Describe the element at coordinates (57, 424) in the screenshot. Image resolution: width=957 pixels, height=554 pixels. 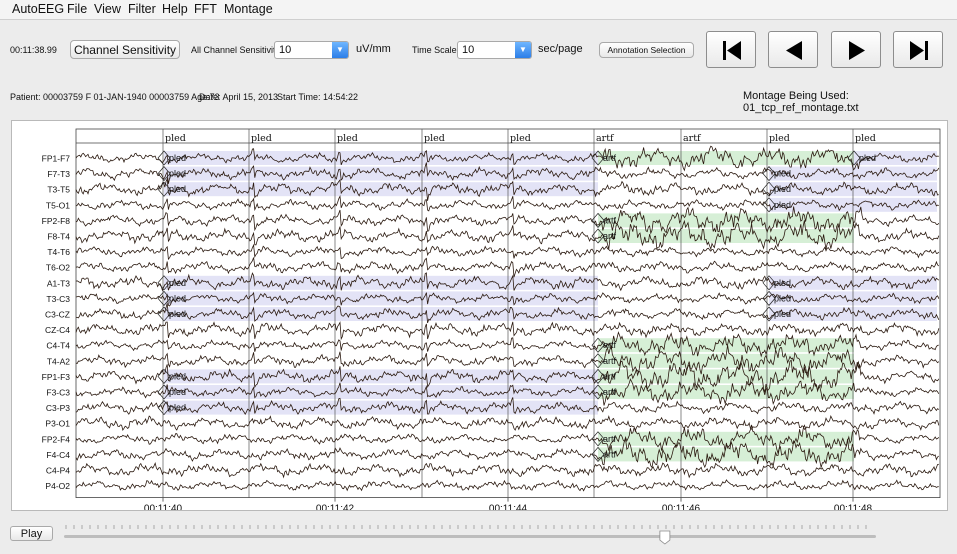
I see `channel-label: P3-O1` at that location.